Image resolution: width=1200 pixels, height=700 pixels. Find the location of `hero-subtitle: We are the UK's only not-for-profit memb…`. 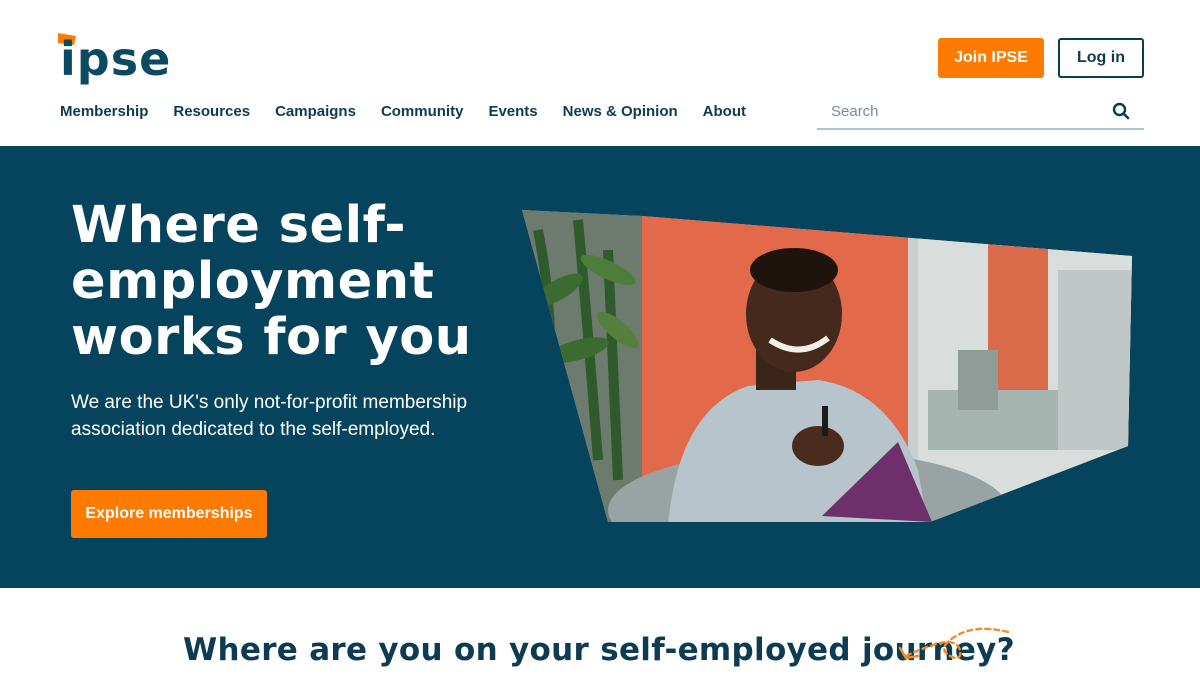

hero-subtitle: We are the UK's only not-for-profit memb… is located at coordinates (269, 416).